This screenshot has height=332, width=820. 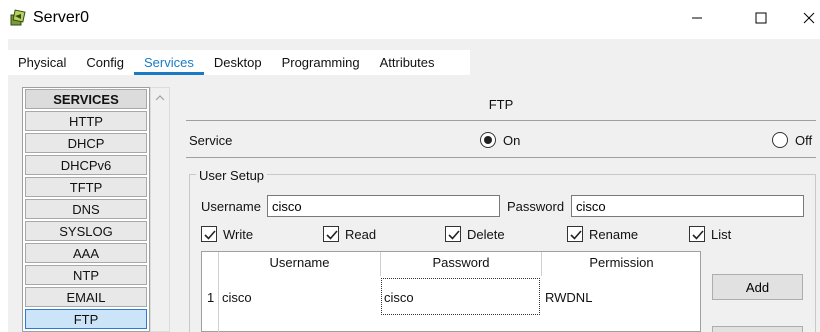 I want to click on title-bar: Server0, so click(x=410, y=19).